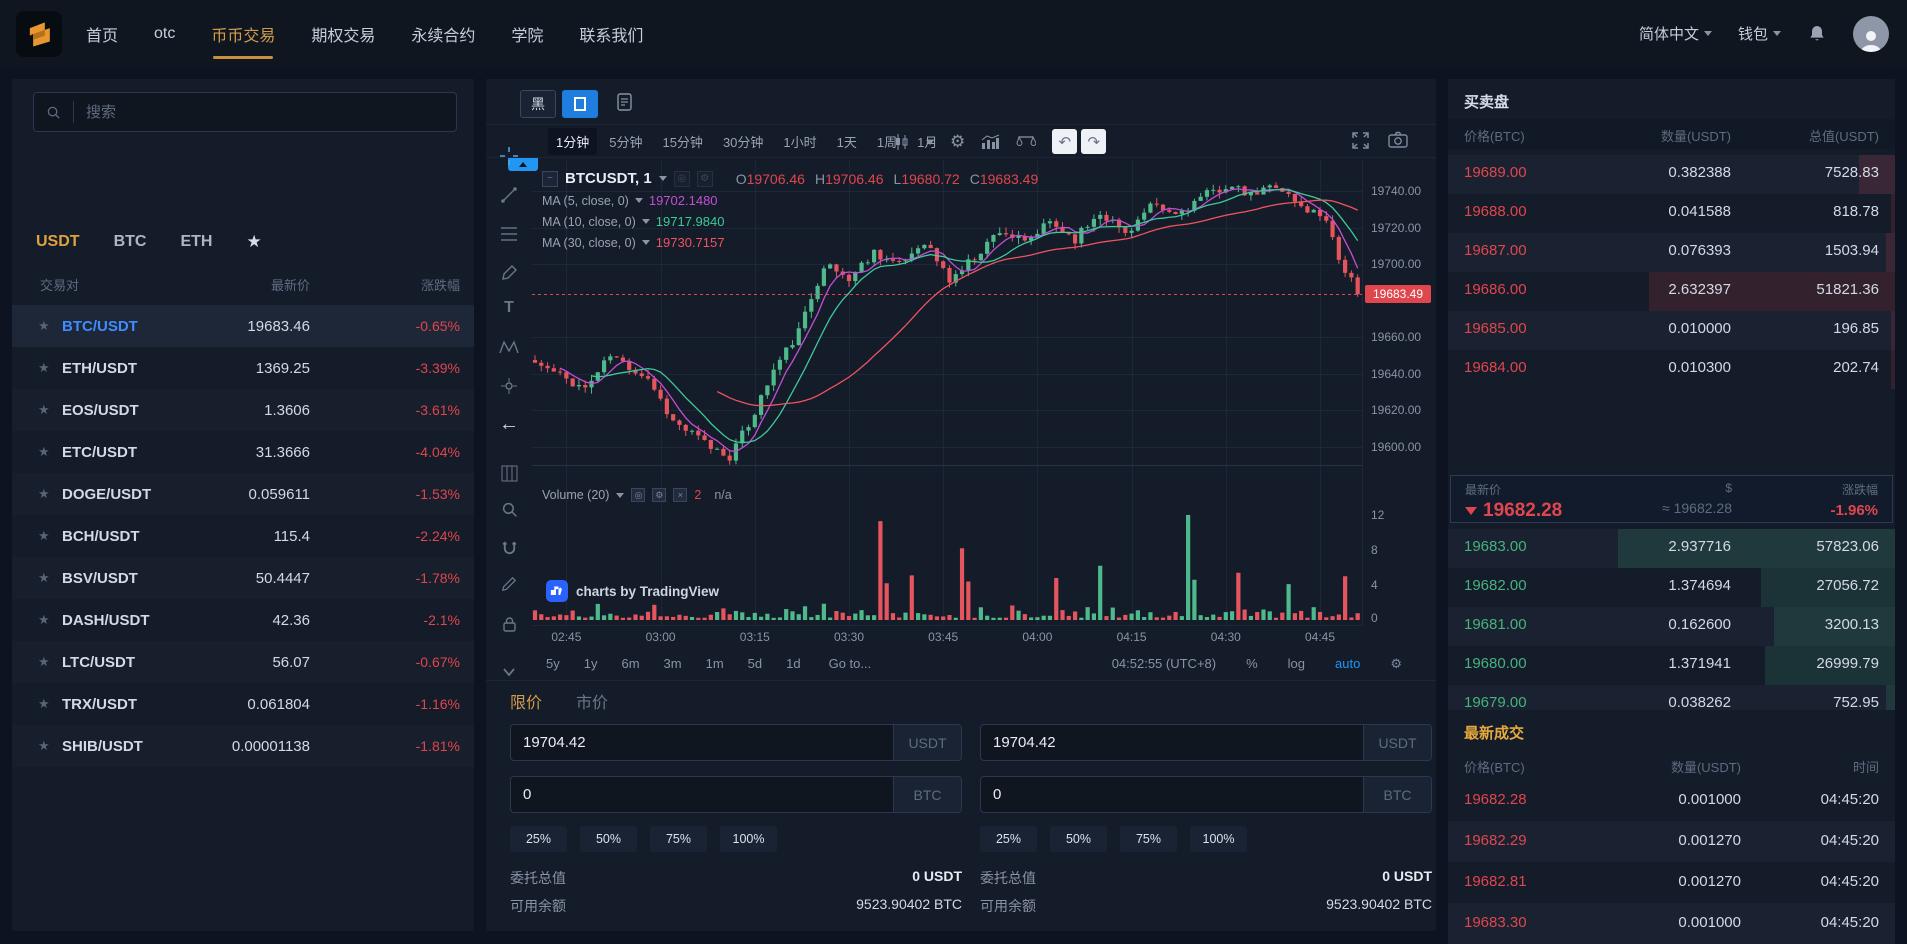 Image resolution: width=1907 pixels, height=944 pixels. I want to click on ask-row: 19689.00 0.382388 7528.83, so click(1671, 174).